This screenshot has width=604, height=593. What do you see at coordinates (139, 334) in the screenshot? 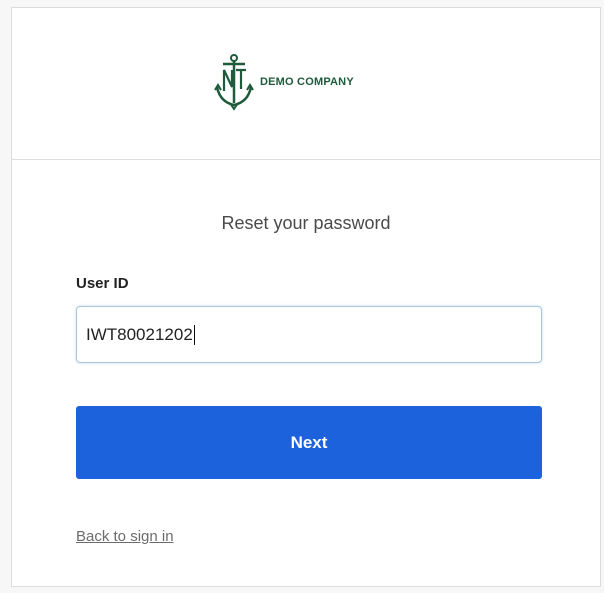
I see `user-id-value: IWT80021202` at bounding box center [139, 334].